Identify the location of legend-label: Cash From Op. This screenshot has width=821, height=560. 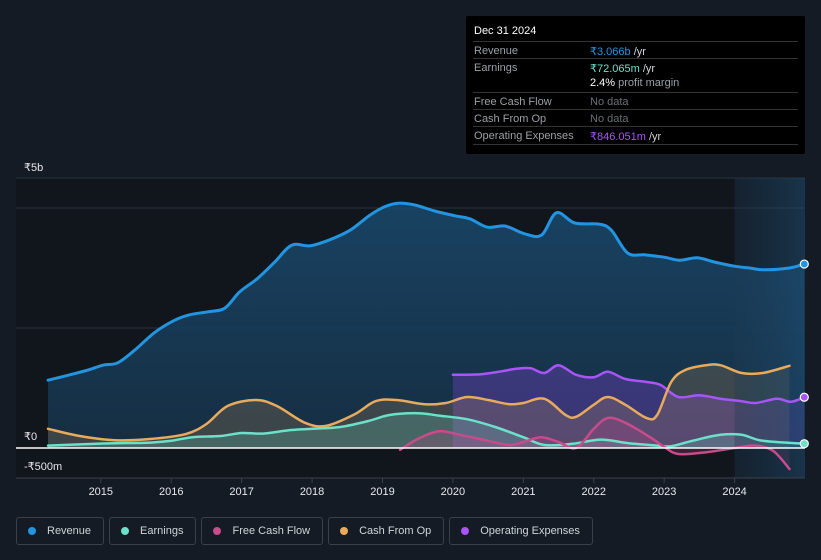
(395, 531).